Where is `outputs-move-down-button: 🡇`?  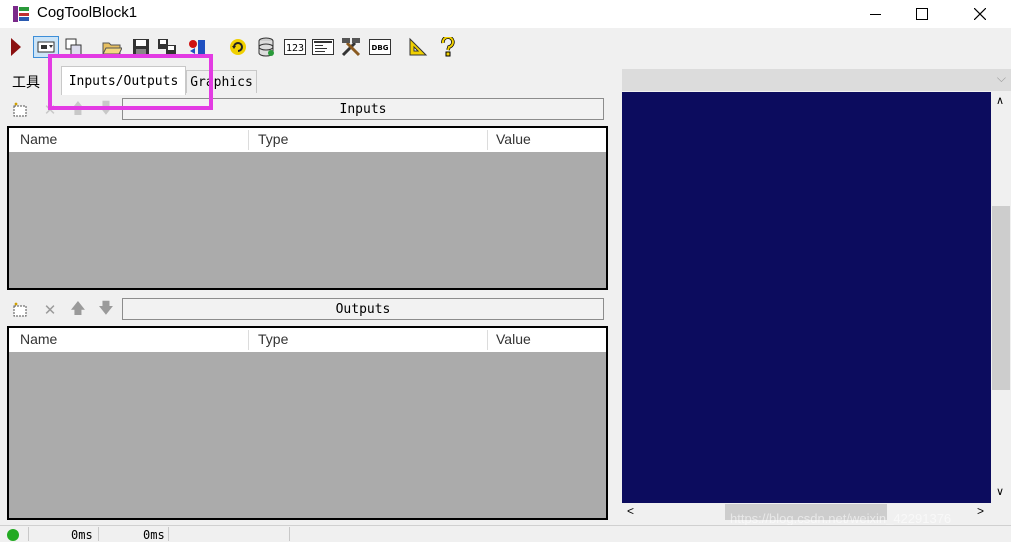 outputs-move-down-button: 🡇 is located at coordinates (106, 309).